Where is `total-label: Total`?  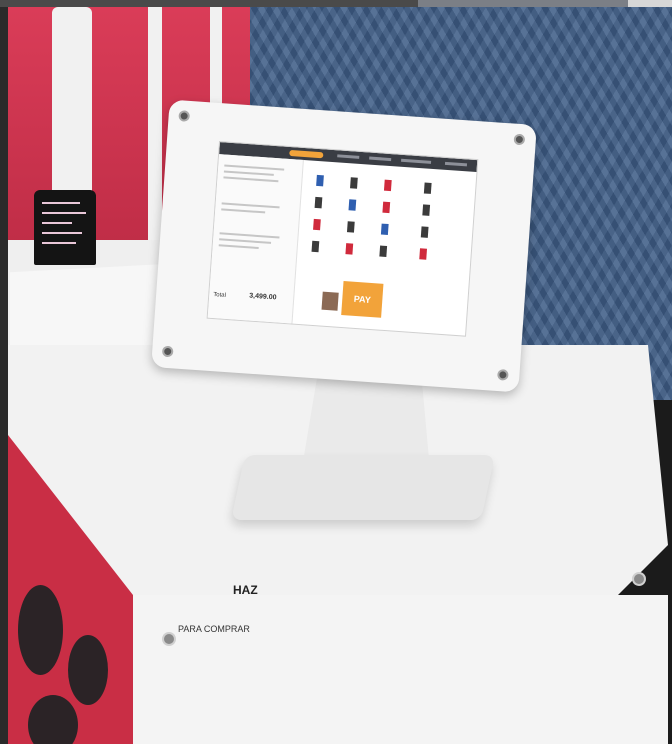
total-label: Total is located at coordinates (220, 295).